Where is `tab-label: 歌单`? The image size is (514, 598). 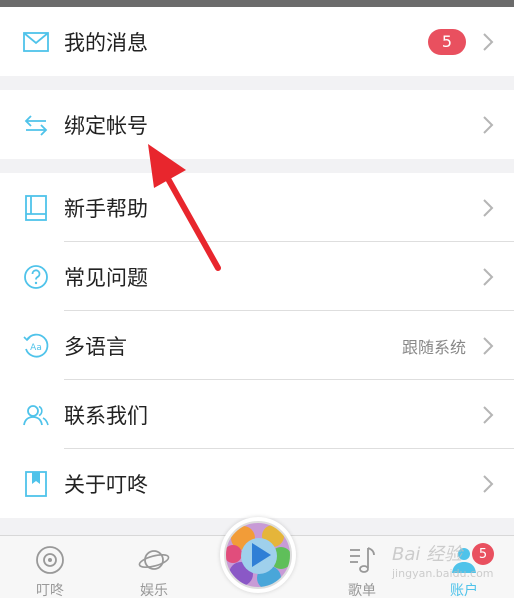 tab-label: 歌单 is located at coordinates (362, 590).